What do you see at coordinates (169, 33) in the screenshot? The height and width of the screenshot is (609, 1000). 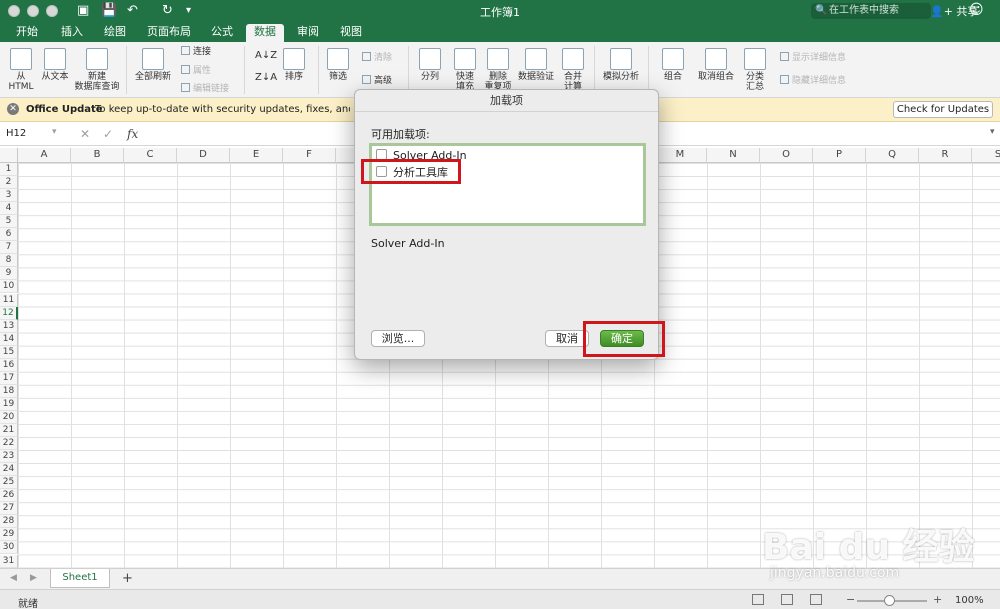 I see `tab-page-layout: 页面布局` at bounding box center [169, 33].